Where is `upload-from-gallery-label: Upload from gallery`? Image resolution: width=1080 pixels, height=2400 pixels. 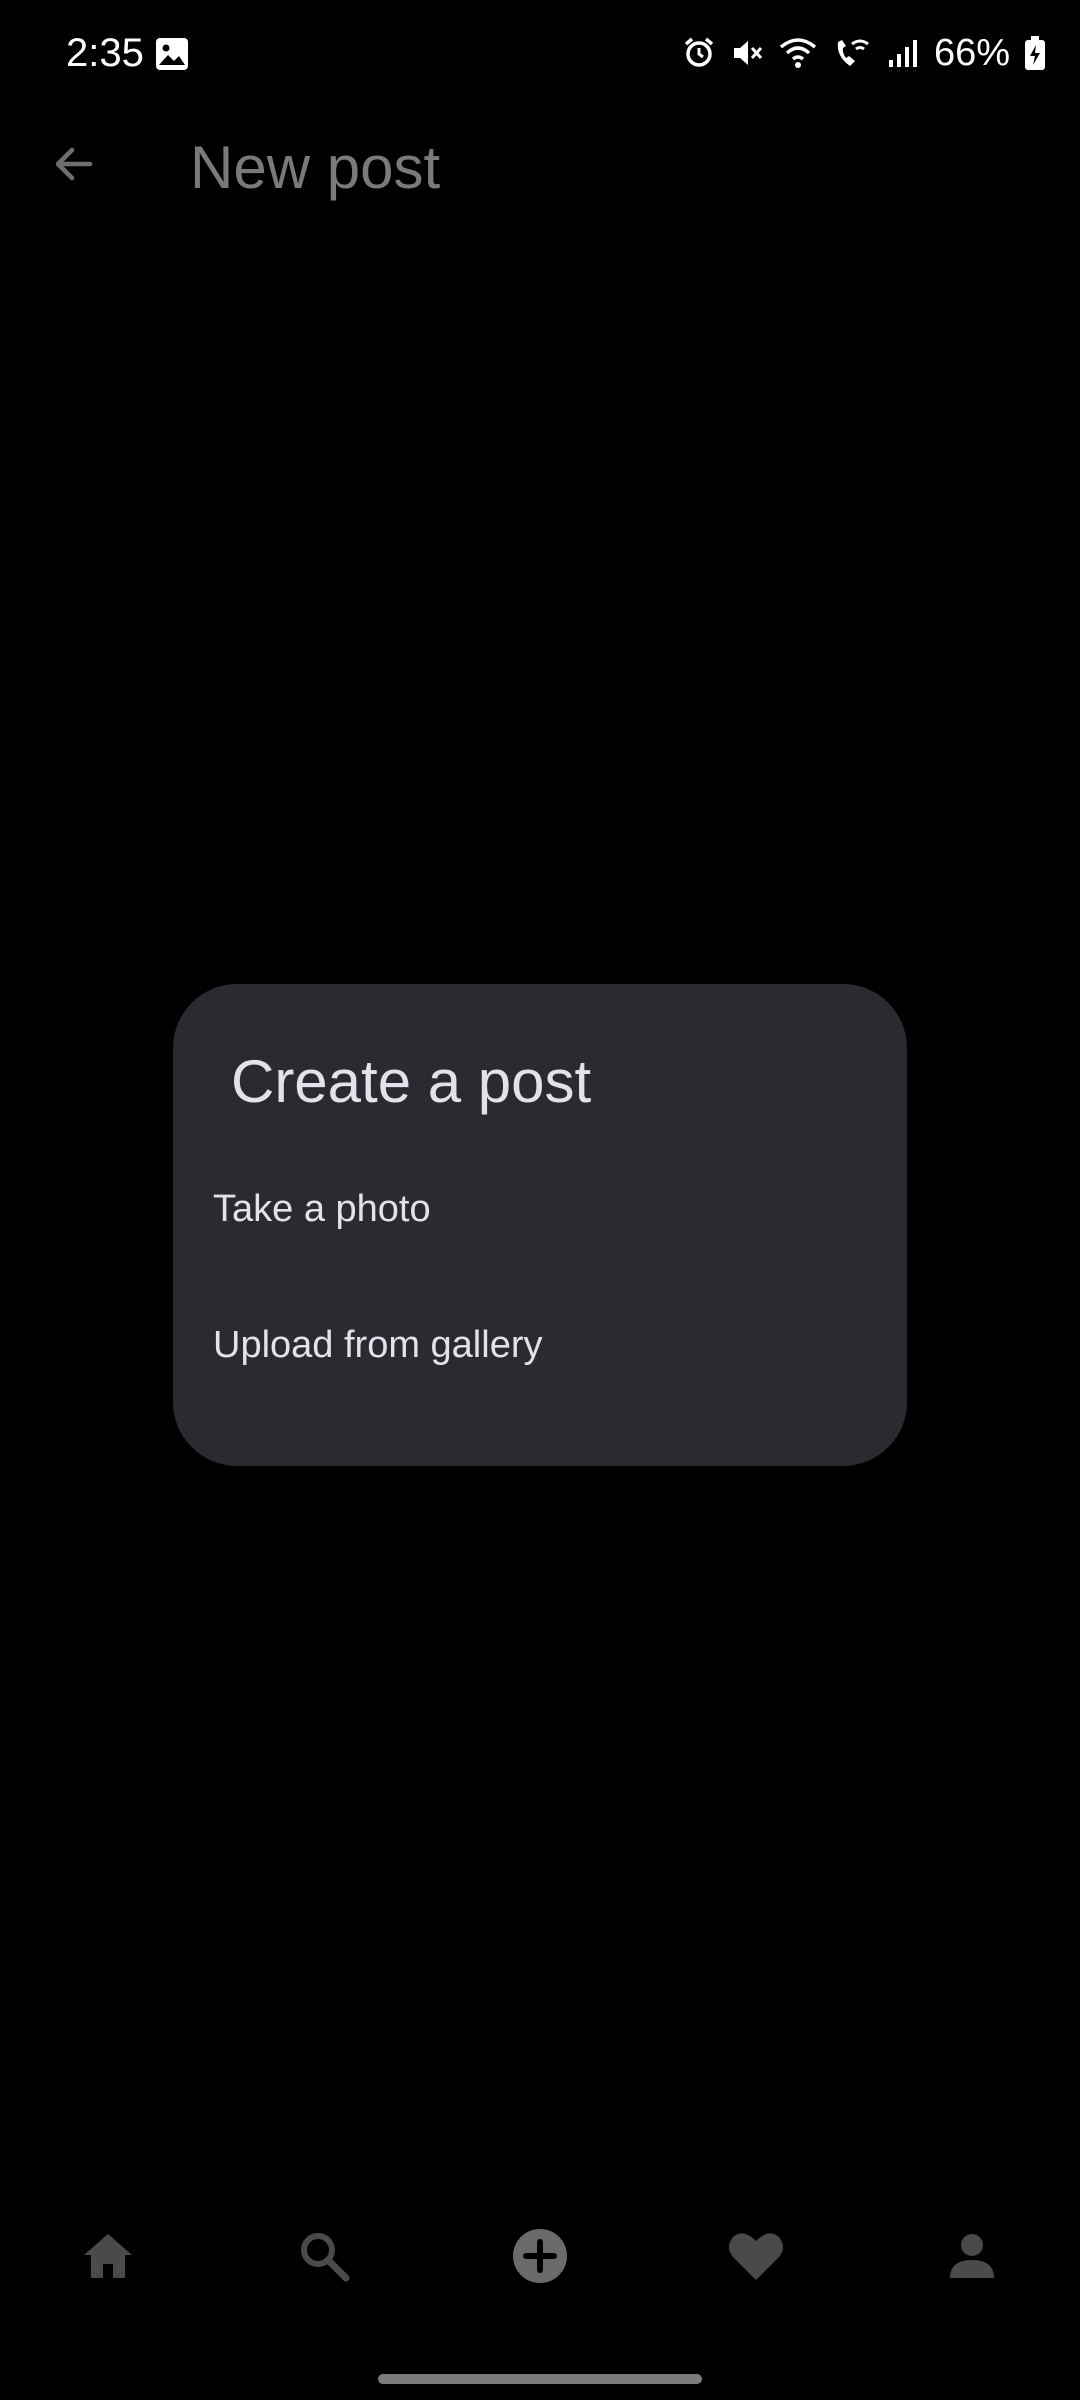
upload-from-gallery-label: Upload from gallery is located at coordinates (378, 1345).